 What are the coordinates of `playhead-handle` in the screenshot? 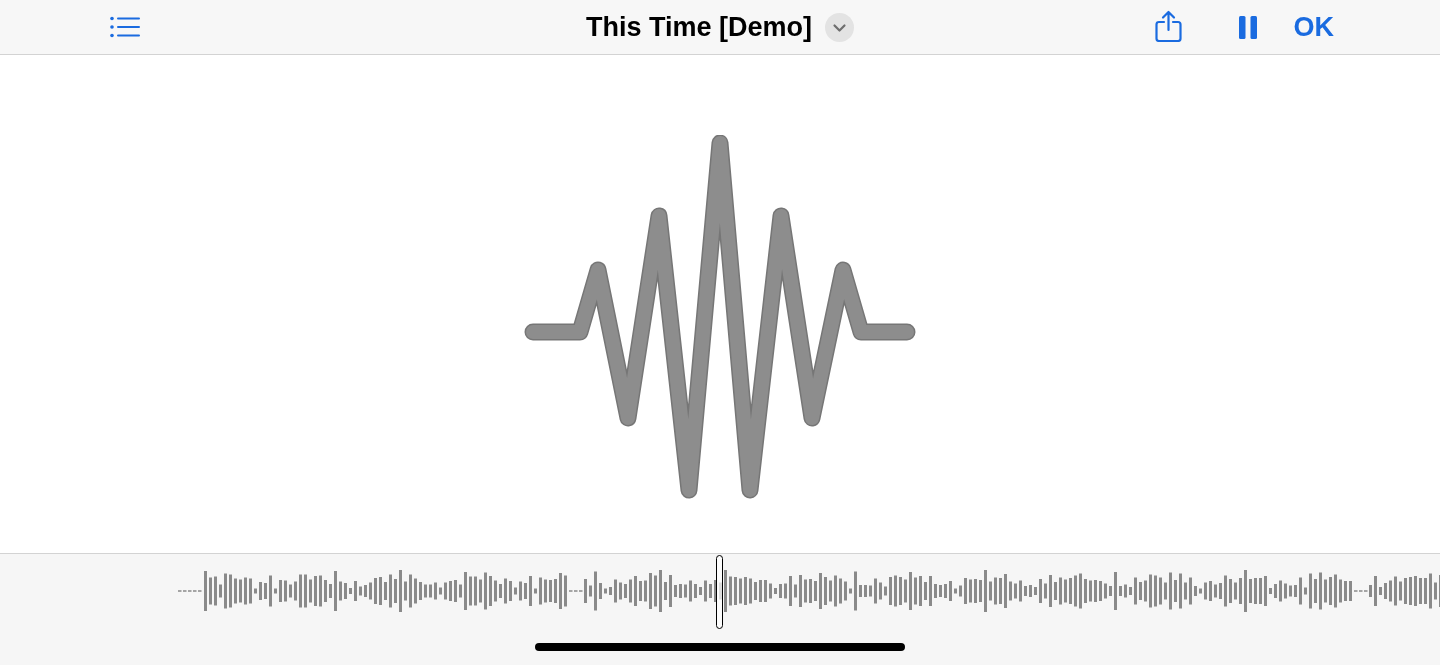 It's located at (719, 592).